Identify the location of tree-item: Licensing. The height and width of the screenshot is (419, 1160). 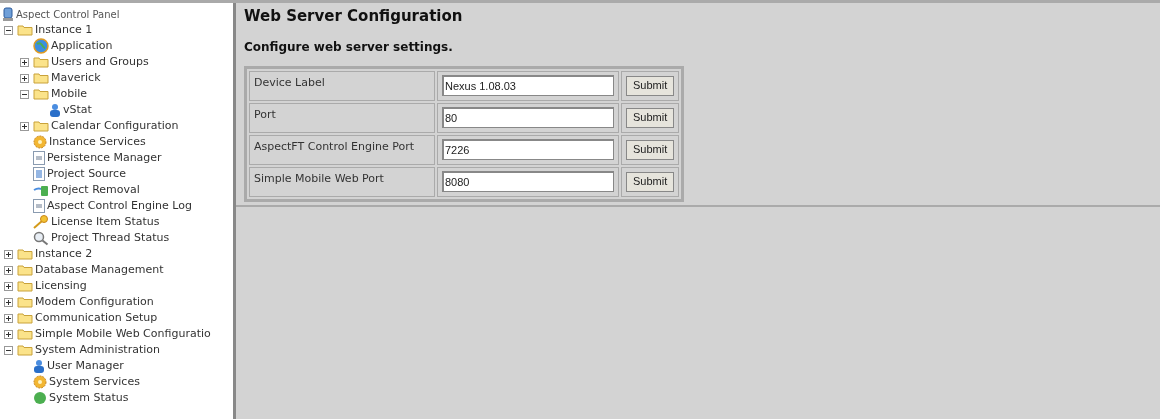
(61, 286).